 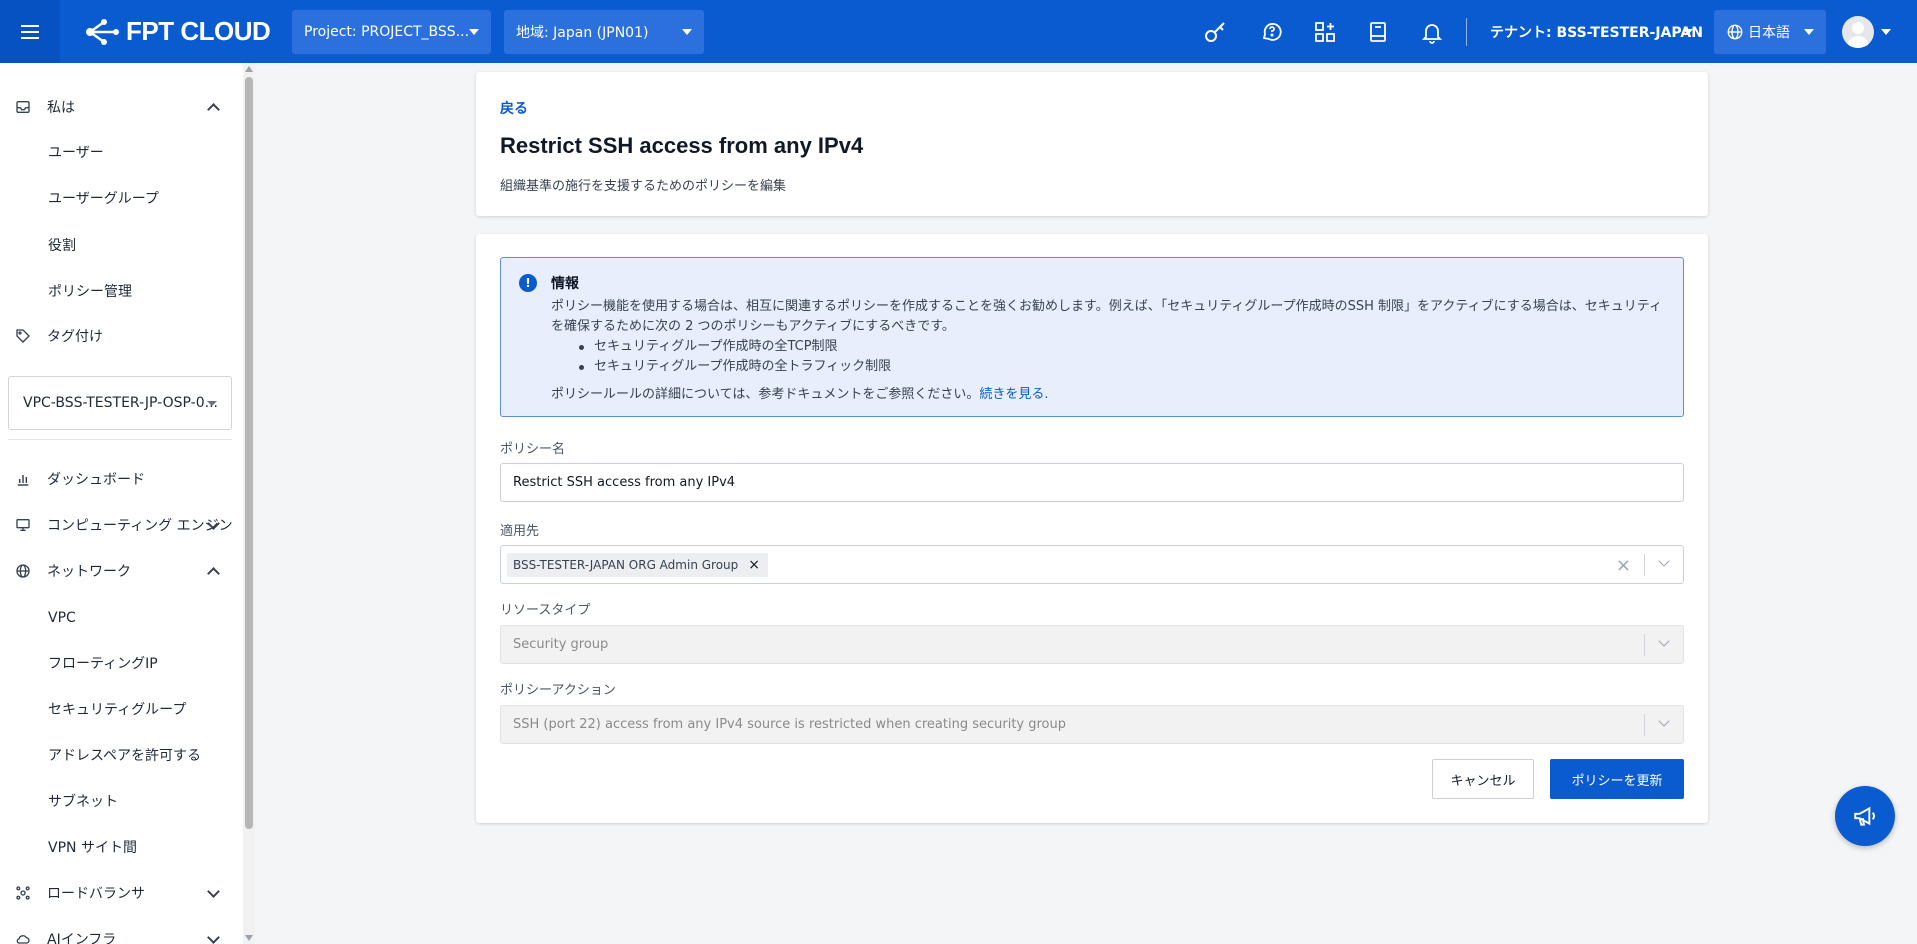 I want to click on resource-type-label: リソースタイプ, so click(x=545, y=610).